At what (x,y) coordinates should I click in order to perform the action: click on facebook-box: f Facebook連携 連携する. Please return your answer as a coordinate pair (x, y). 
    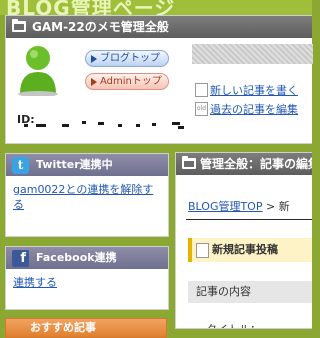
    Looking at the image, I should click on (87, 278).